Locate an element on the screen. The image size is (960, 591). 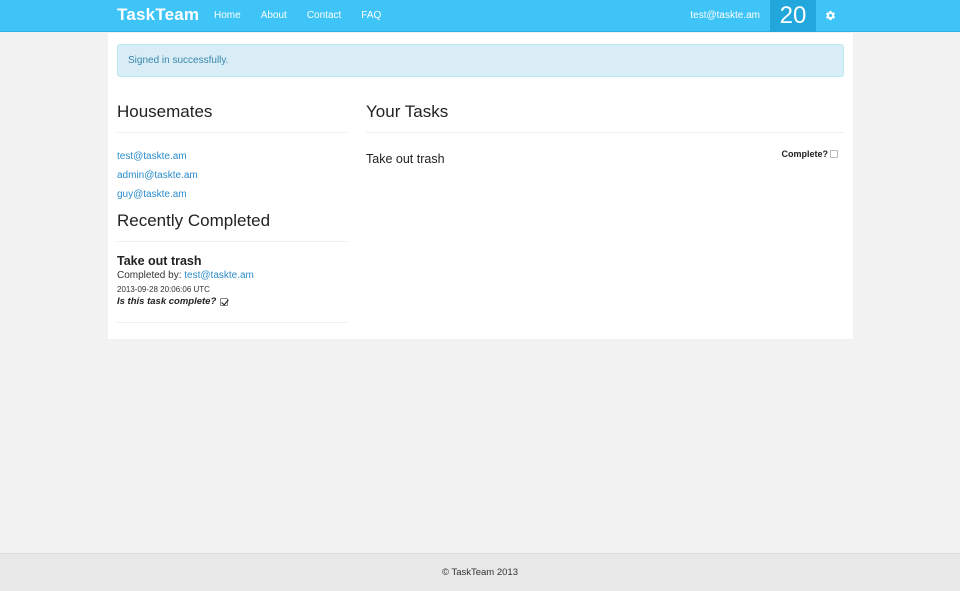
your-tasks-title: Your Tasks is located at coordinates (605, 117).